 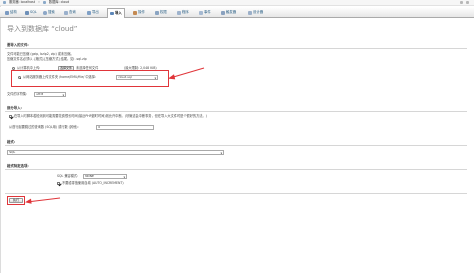 What do you see at coordinates (44, 127) in the screenshot?
I see `skip-rows-label: 从首行起要跳过的查询数 (SQL用) 或行数 (其他):` at bounding box center [44, 127].